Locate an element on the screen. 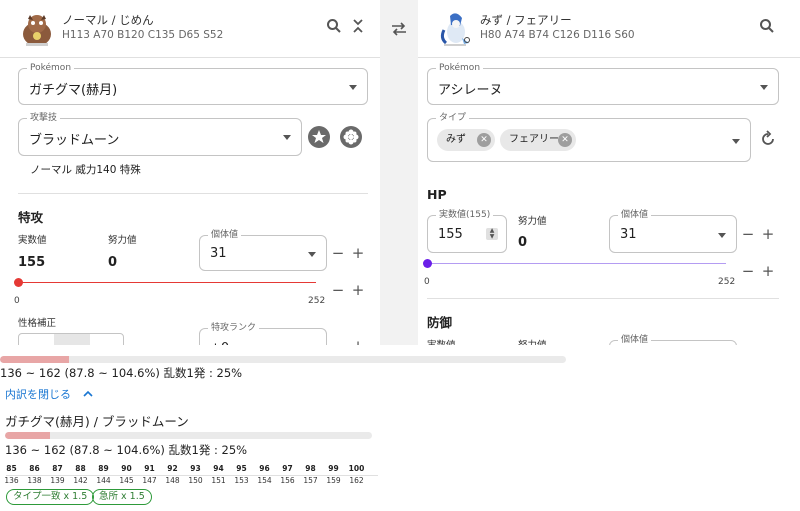 The width and height of the screenshot is (800, 511). defender-slider-max: 252 is located at coordinates (727, 282).